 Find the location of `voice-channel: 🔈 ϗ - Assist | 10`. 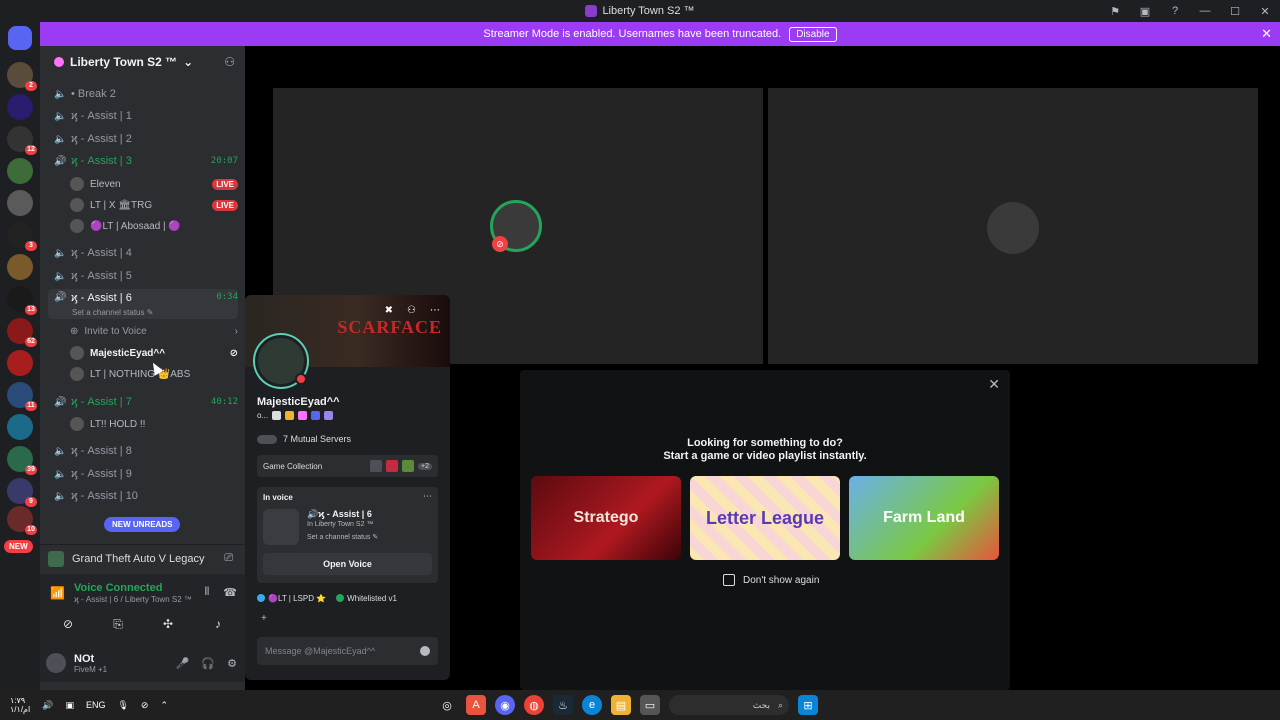

voice-channel: 🔈 ϗ - Assist | 10 is located at coordinates (143, 496).